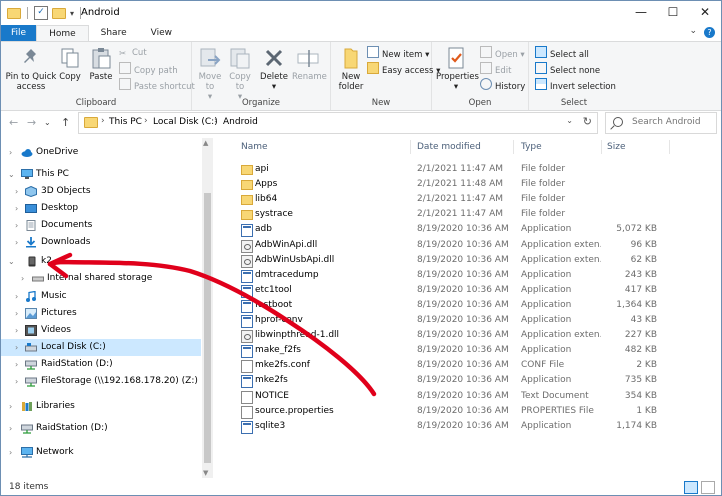  I want to click on table-row: Apps 2/1/2021 11:48 AM File folder, so click(471, 184).